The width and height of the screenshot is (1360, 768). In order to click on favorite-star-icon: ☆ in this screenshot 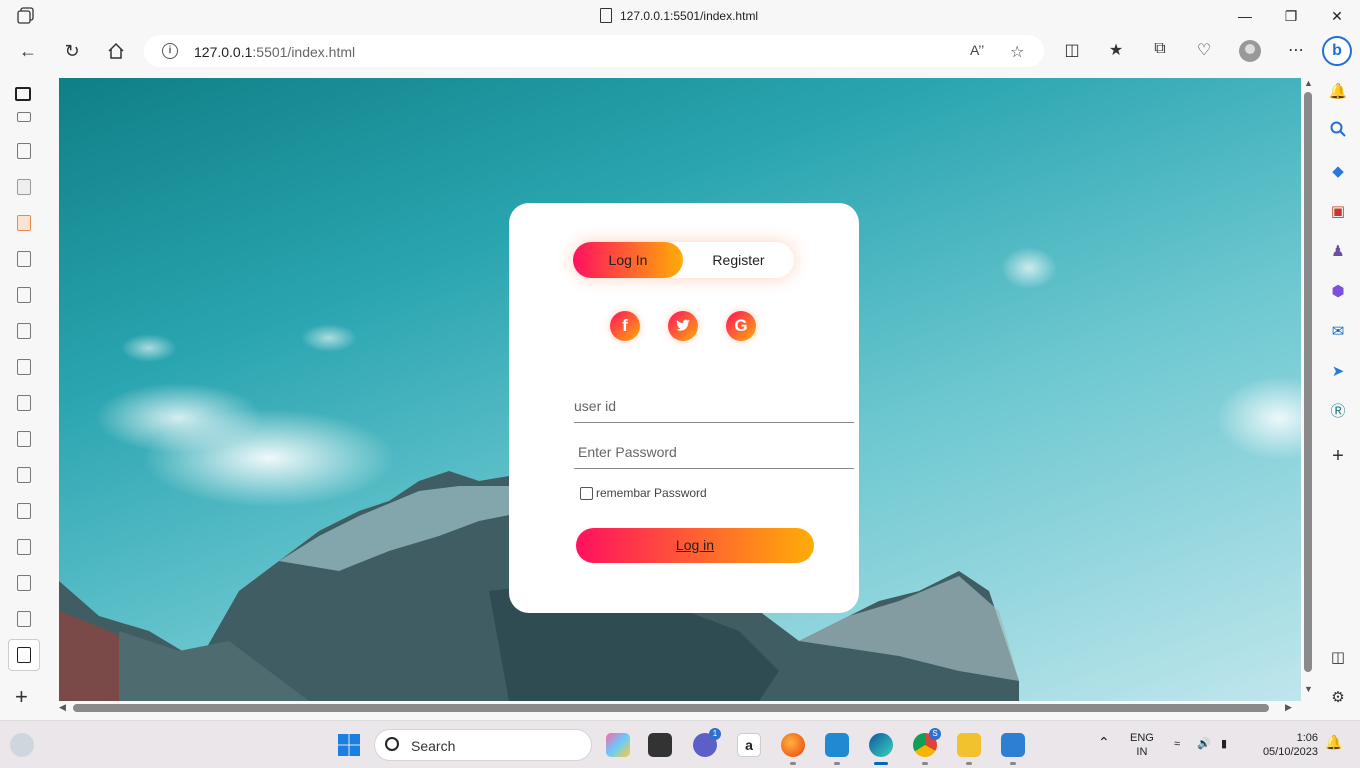, I will do `click(1017, 52)`.